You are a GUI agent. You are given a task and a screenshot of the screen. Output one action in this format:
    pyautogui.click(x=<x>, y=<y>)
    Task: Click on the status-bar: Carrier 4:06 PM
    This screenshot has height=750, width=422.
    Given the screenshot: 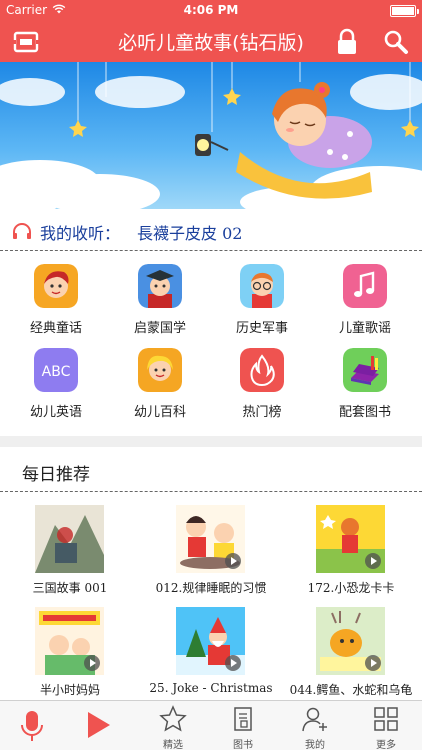 What is the action you would take?
    pyautogui.click(x=211, y=11)
    